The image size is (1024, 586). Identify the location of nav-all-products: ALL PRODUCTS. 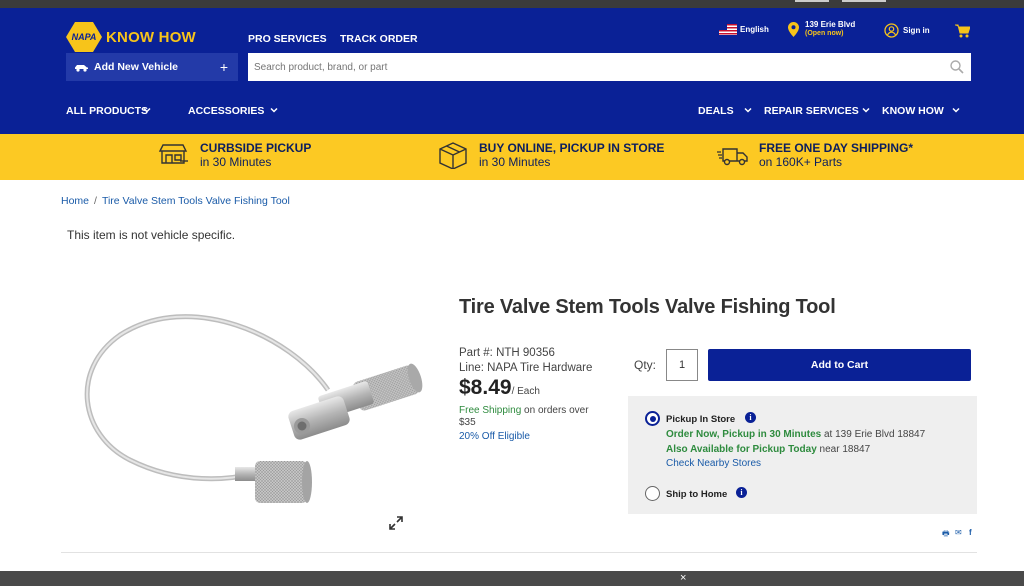
(107, 111).